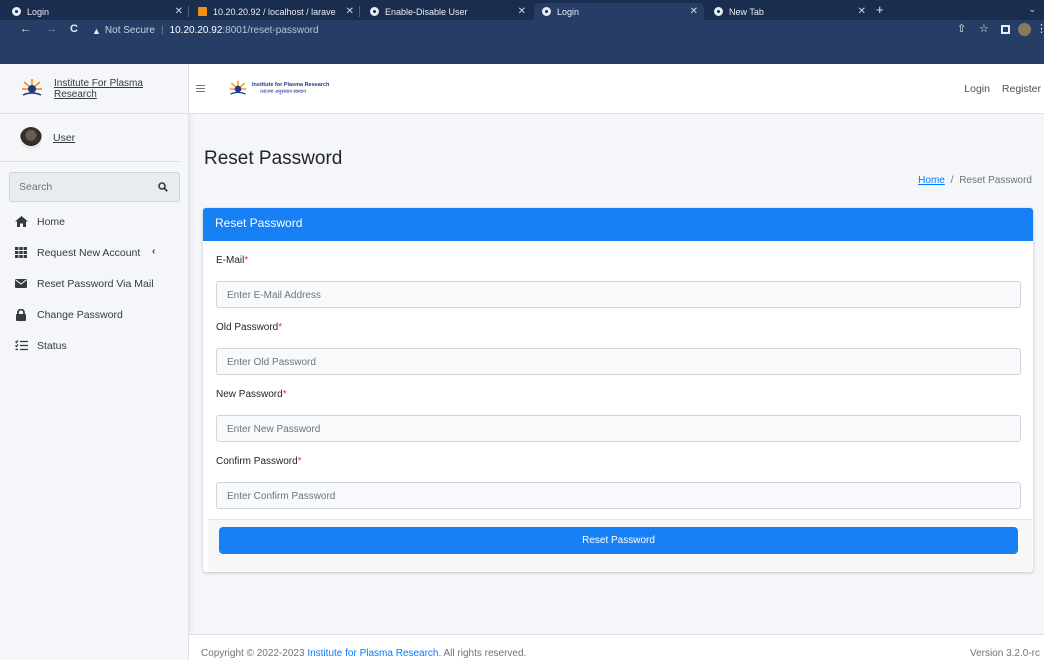  I want to click on sidebar-item-label: Status, so click(52, 345).